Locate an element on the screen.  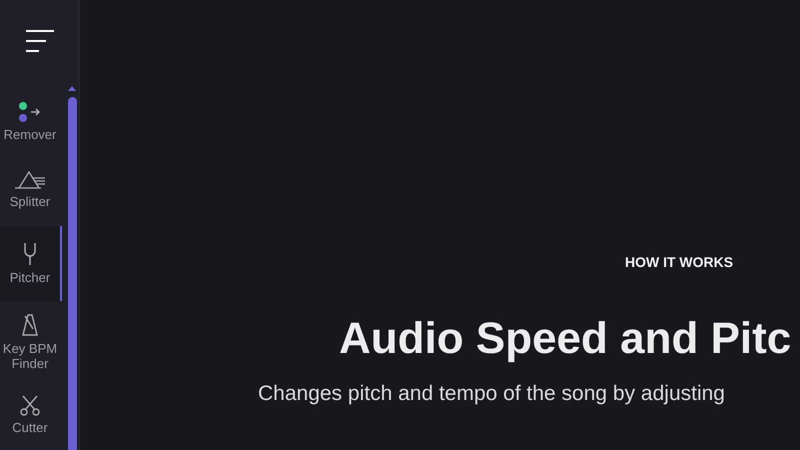
dots-arrow-icon is located at coordinates (30, 111).